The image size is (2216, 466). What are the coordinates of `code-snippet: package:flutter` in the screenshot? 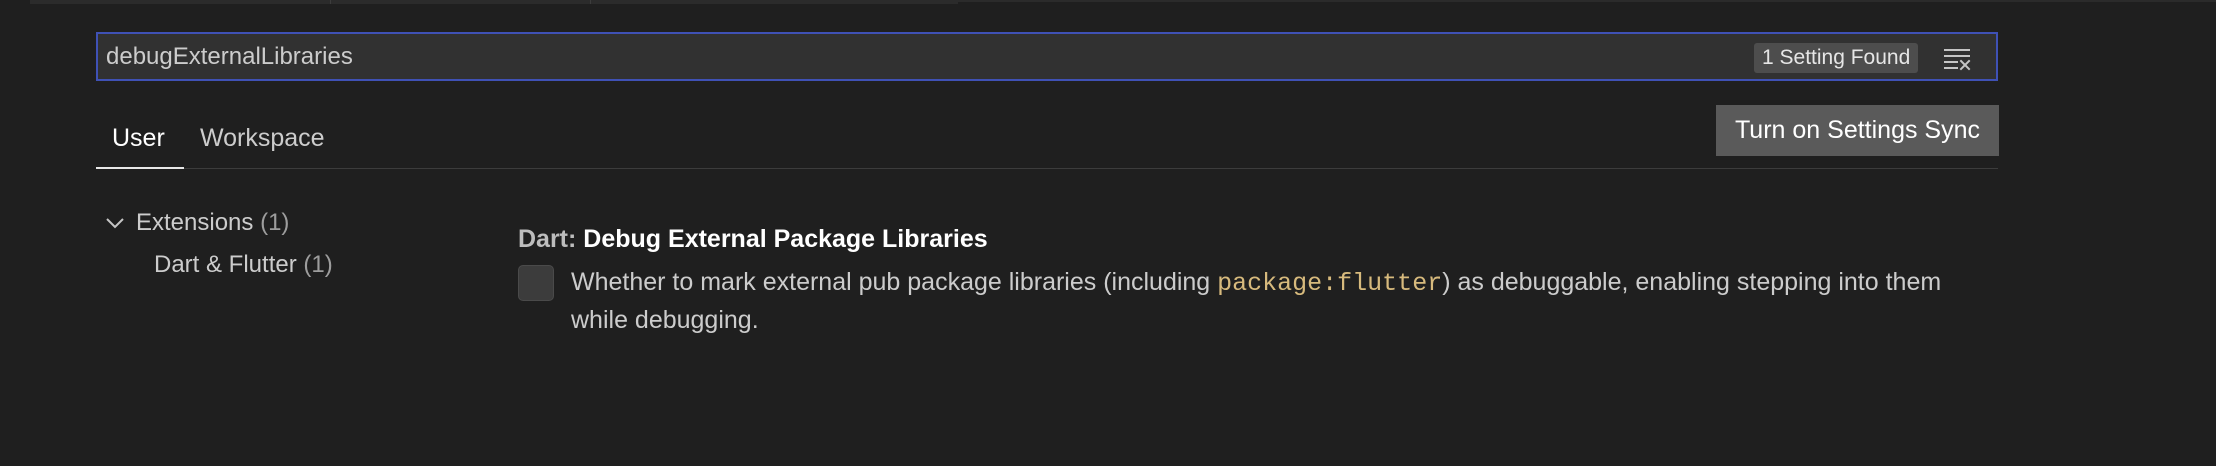 It's located at (1330, 283).